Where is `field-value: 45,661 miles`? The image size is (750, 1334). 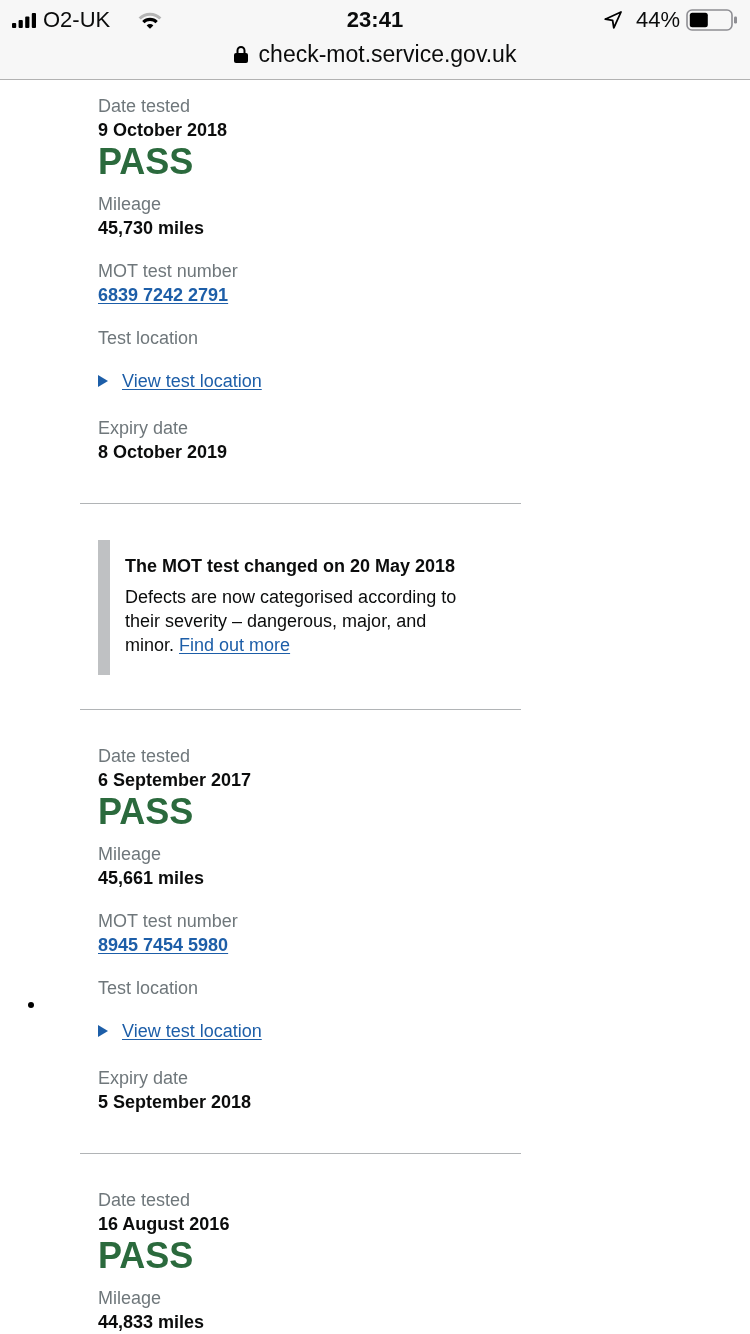
field-value: 45,661 miles is located at coordinates (151, 878).